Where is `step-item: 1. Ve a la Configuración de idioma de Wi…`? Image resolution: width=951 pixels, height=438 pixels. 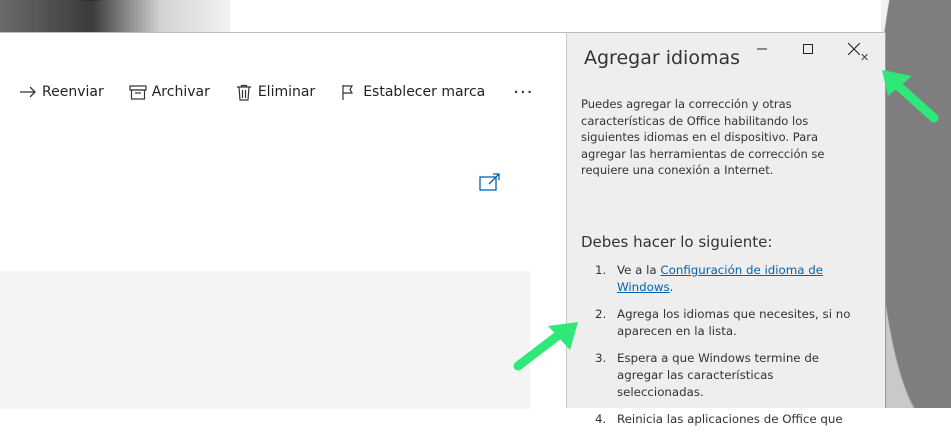 step-item: 1. Ve a la Configuración de idioma de Wi… is located at coordinates (718, 279).